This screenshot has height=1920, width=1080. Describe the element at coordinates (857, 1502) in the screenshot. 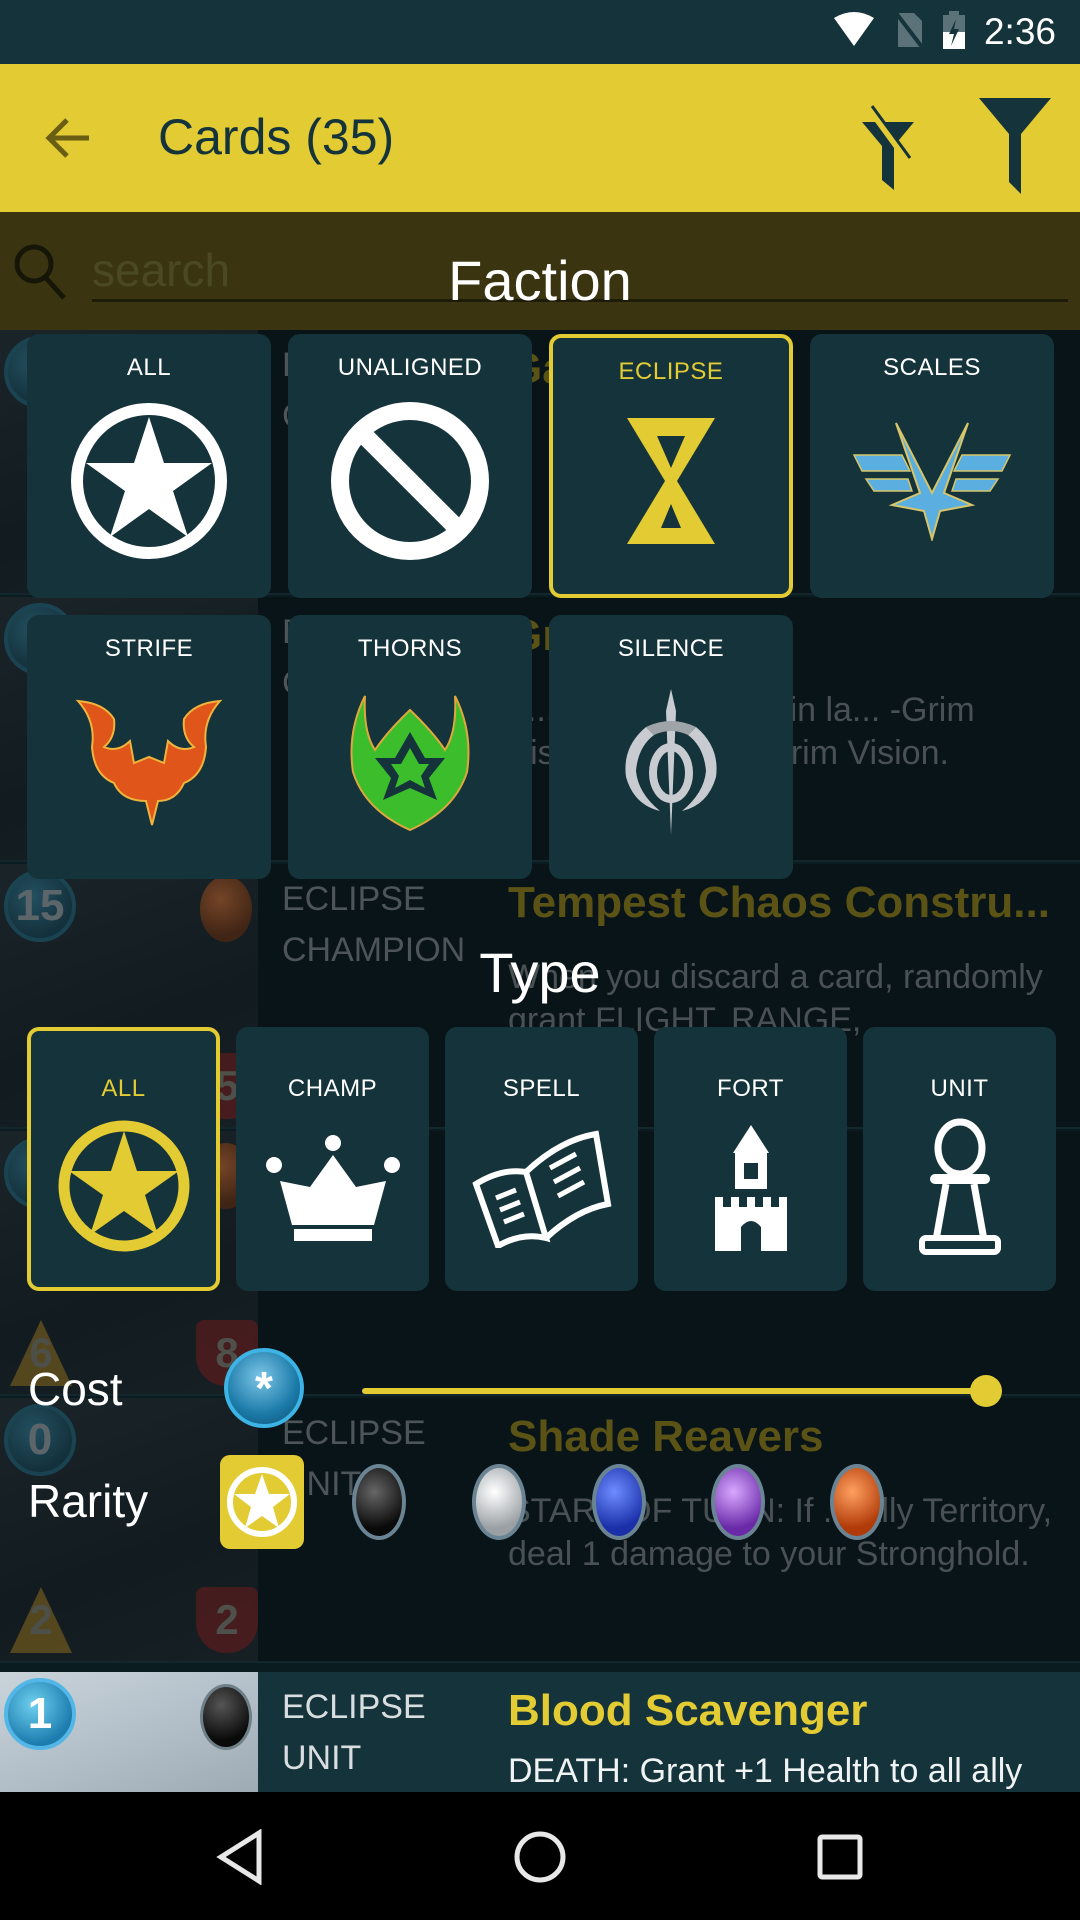

I see `rarity-option-orange` at that location.